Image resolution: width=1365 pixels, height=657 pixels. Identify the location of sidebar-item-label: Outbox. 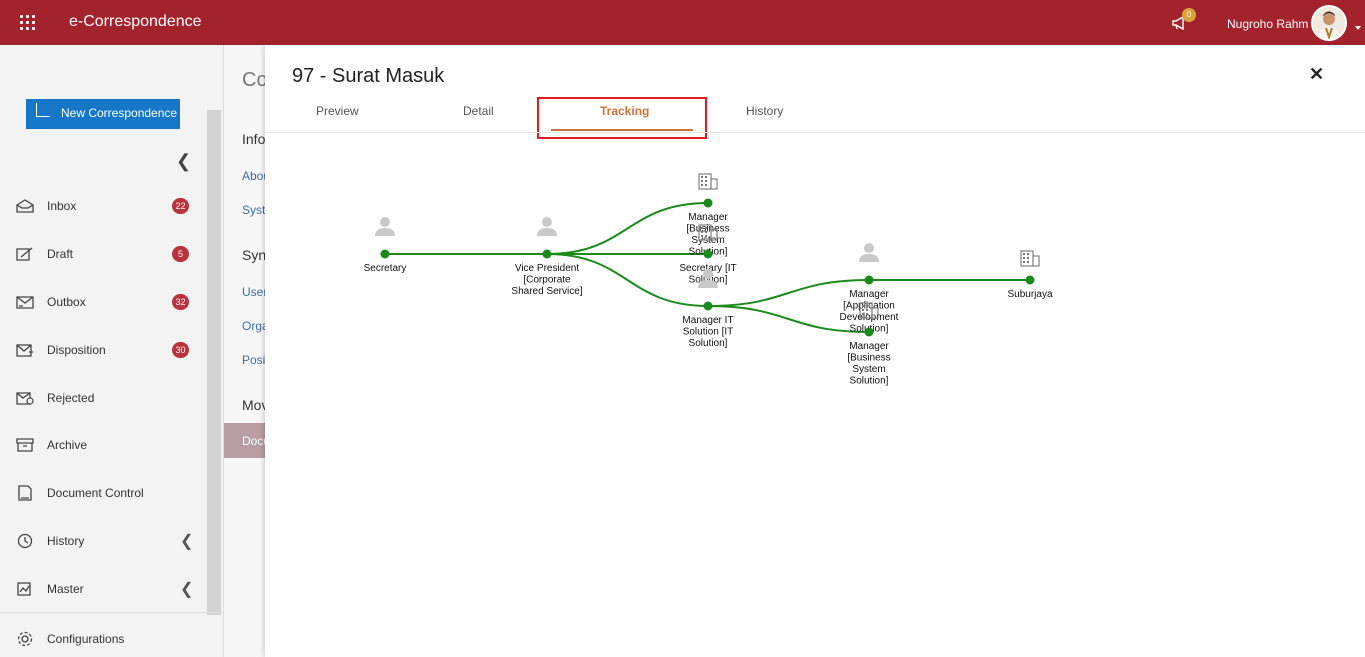
(66, 302).